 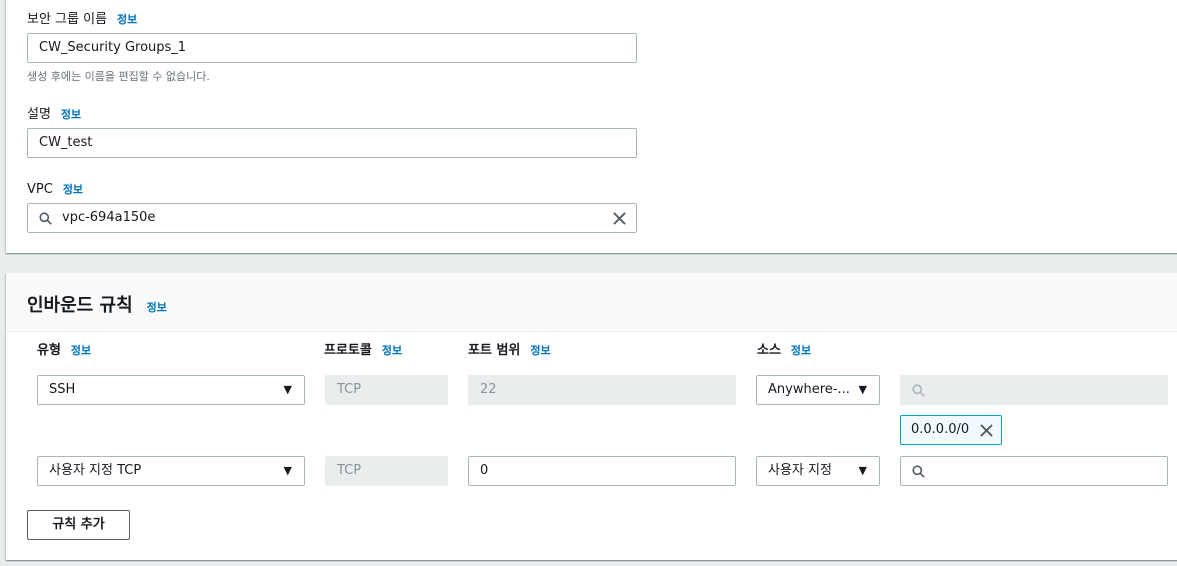 I want to click on col-header-port: 포트 범위 정보, so click(x=509, y=348).